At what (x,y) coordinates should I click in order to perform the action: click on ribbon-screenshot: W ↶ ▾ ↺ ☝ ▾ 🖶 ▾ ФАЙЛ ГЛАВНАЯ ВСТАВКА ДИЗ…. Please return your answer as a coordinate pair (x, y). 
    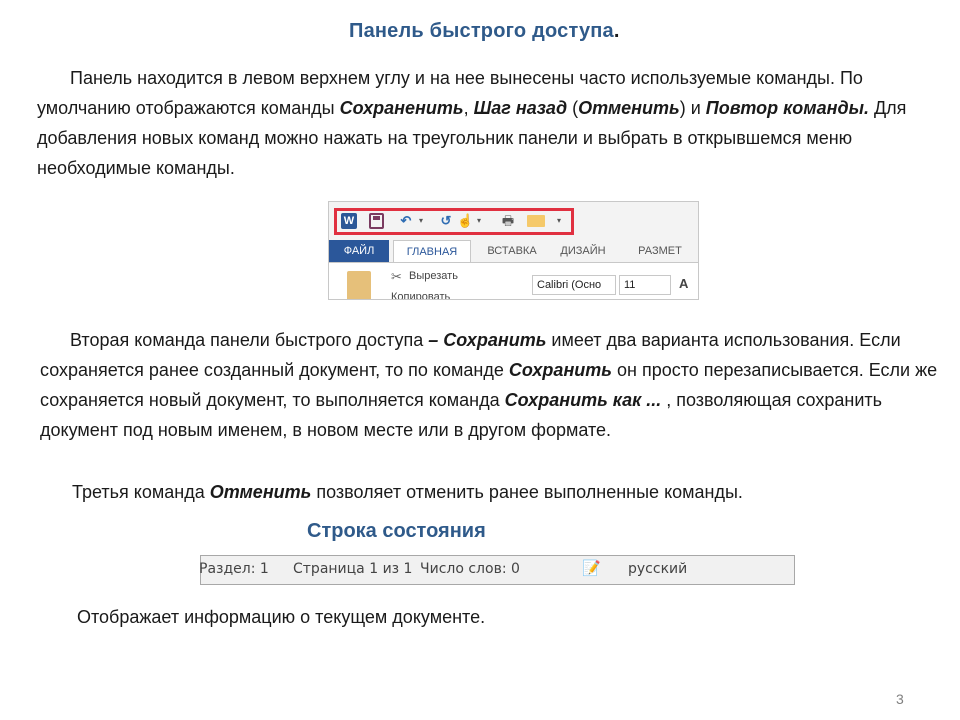
    Looking at the image, I should click on (513, 250).